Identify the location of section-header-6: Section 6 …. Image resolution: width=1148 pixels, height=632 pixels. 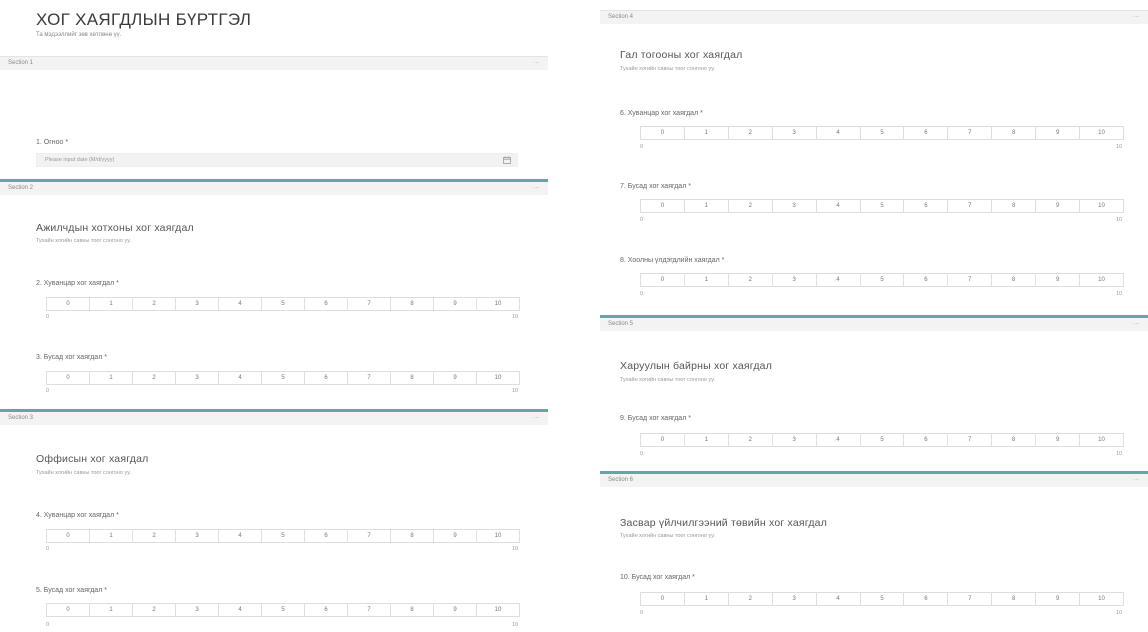
(874, 479).